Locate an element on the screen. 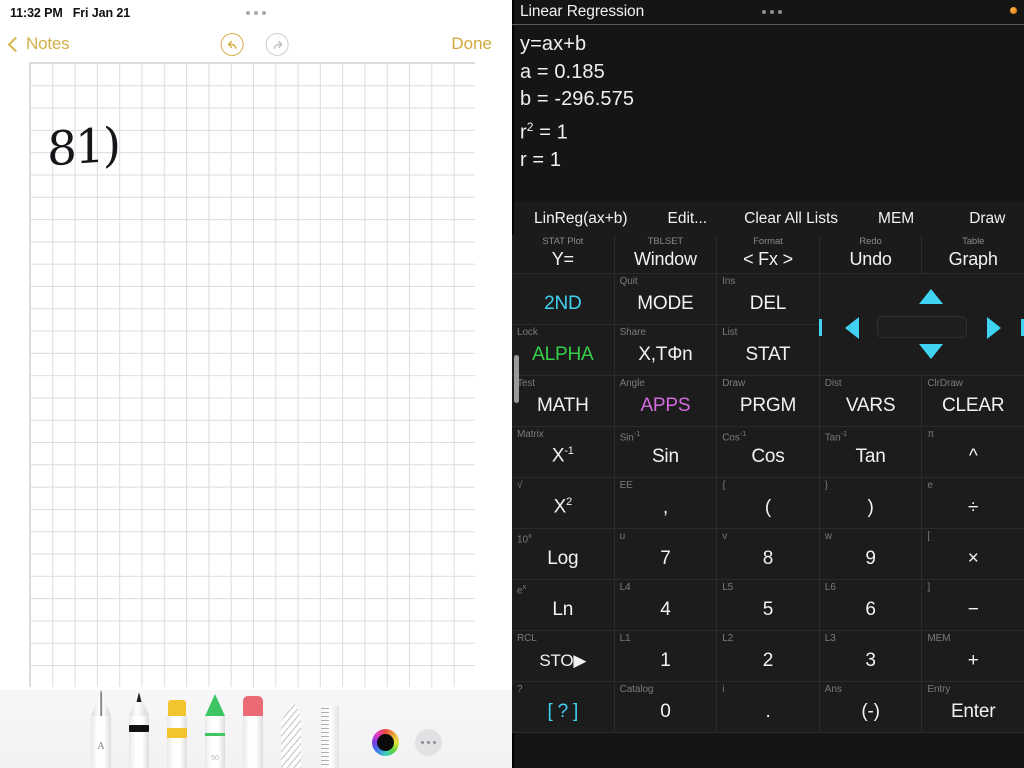 The width and height of the screenshot is (1024, 768). status-bar-left: 11:32 PM Fri Jan 21 is located at coordinates (70, 13).